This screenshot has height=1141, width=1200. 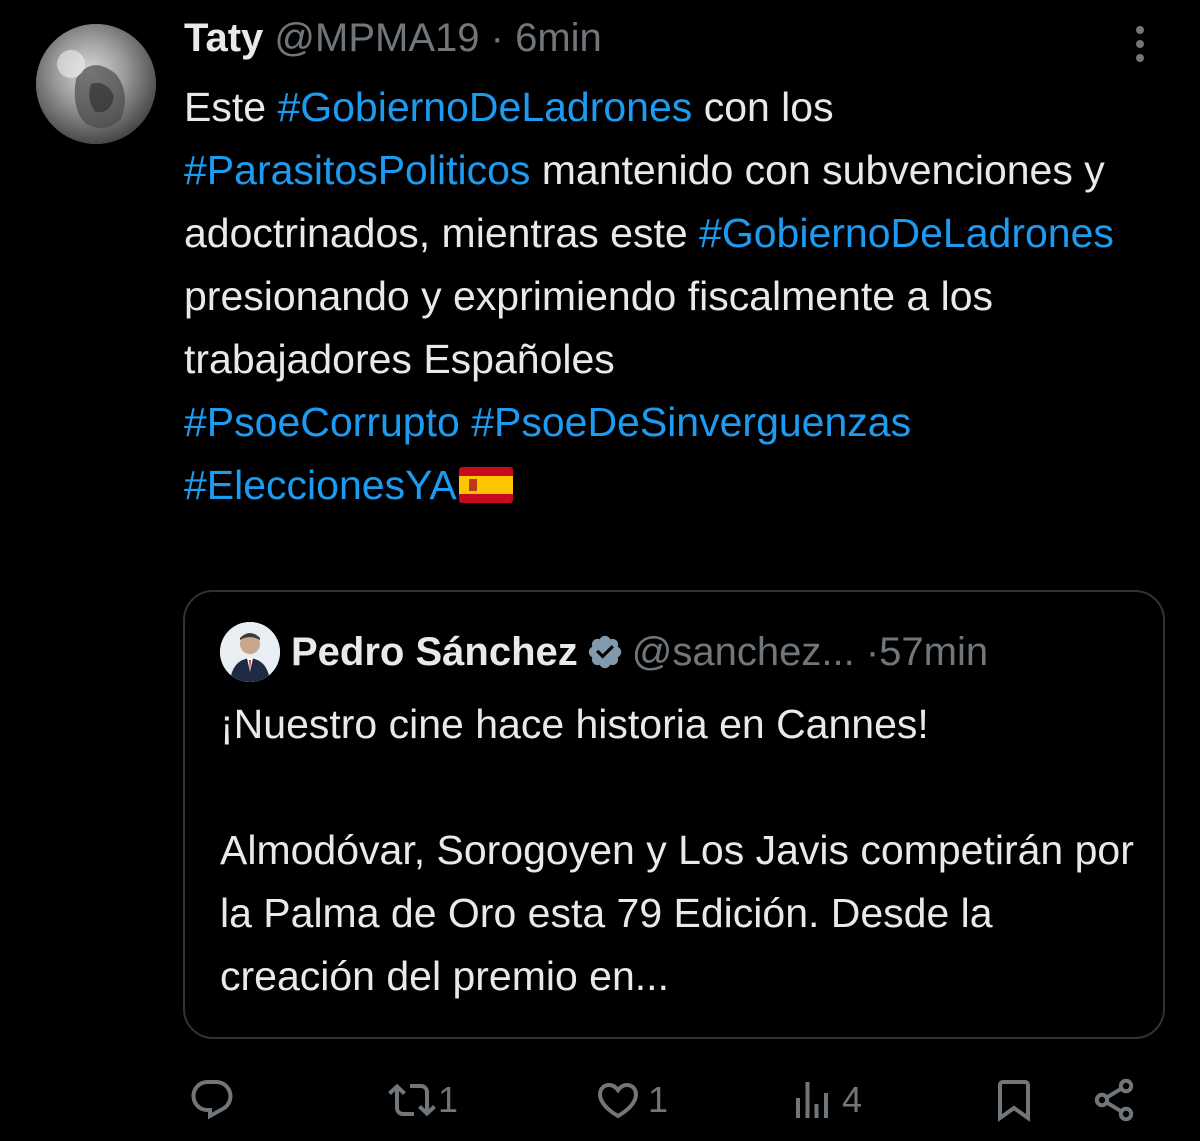 I want to click on like-count: 1, so click(x=658, y=1099).